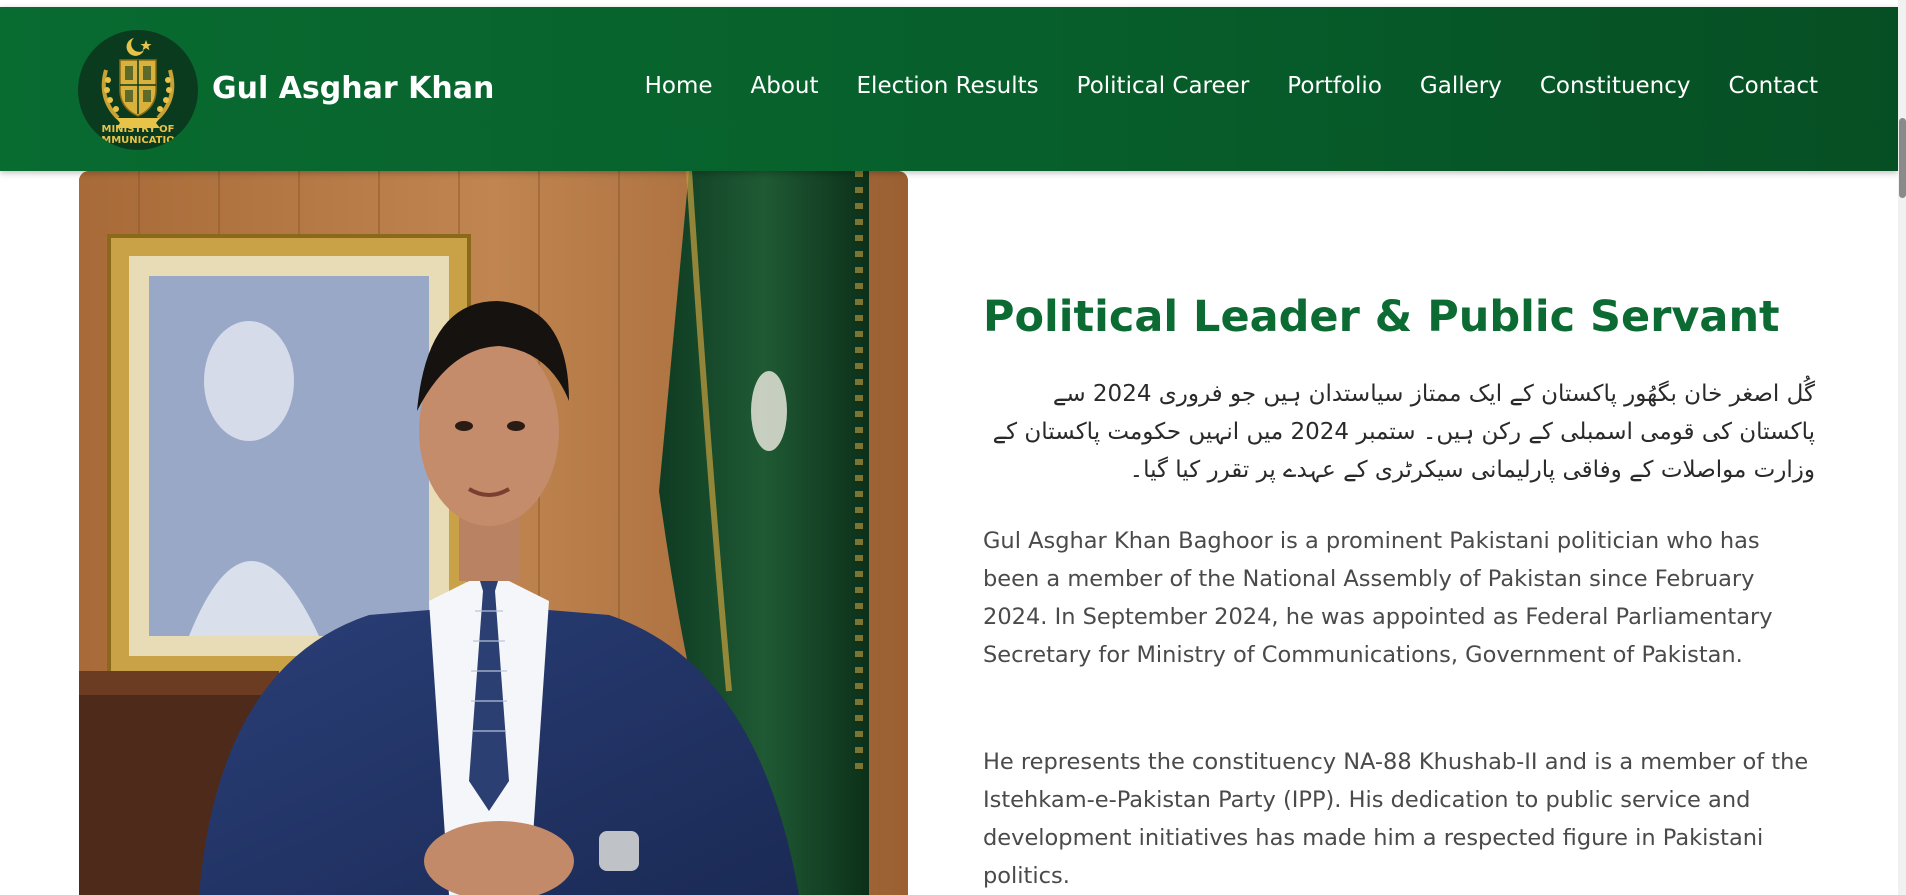 The width and height of the screenshot is (1906, 895). I want to click on nav-political-career-link: Political Career, so click(1163, 86).